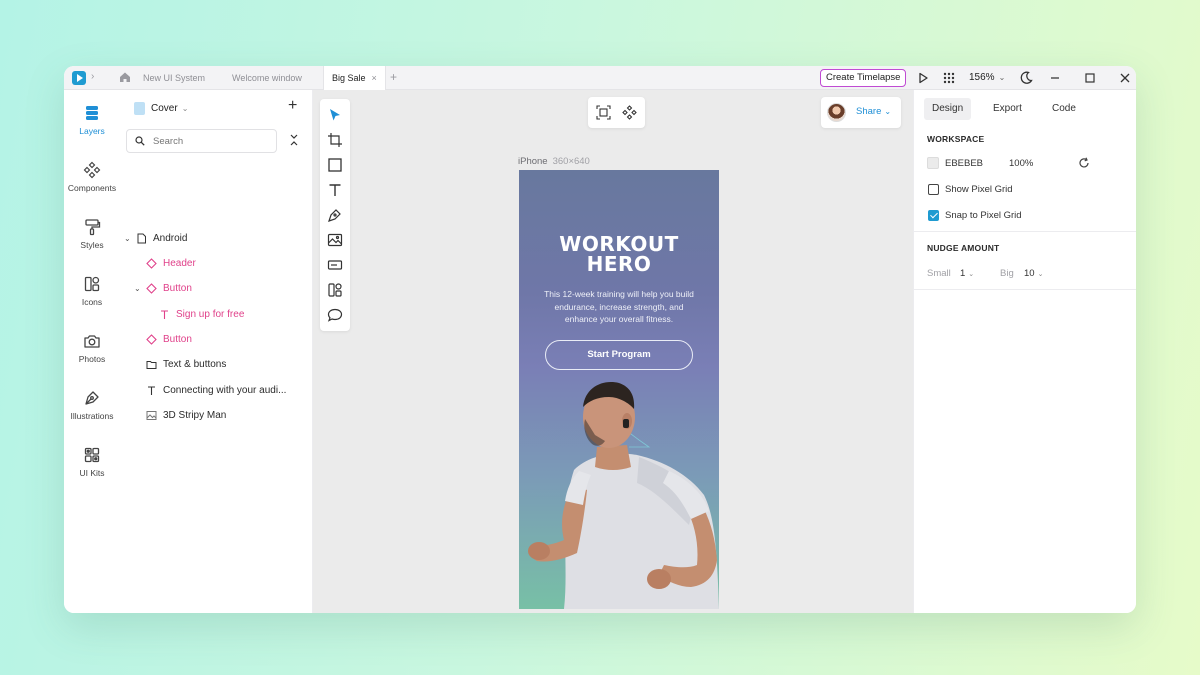 The height and width of the screenshot is (675, 1200). Describe the element at coordinates (967, 273) in the screenshot. I see `small-nudge-select: 1 ⌄` at that location.